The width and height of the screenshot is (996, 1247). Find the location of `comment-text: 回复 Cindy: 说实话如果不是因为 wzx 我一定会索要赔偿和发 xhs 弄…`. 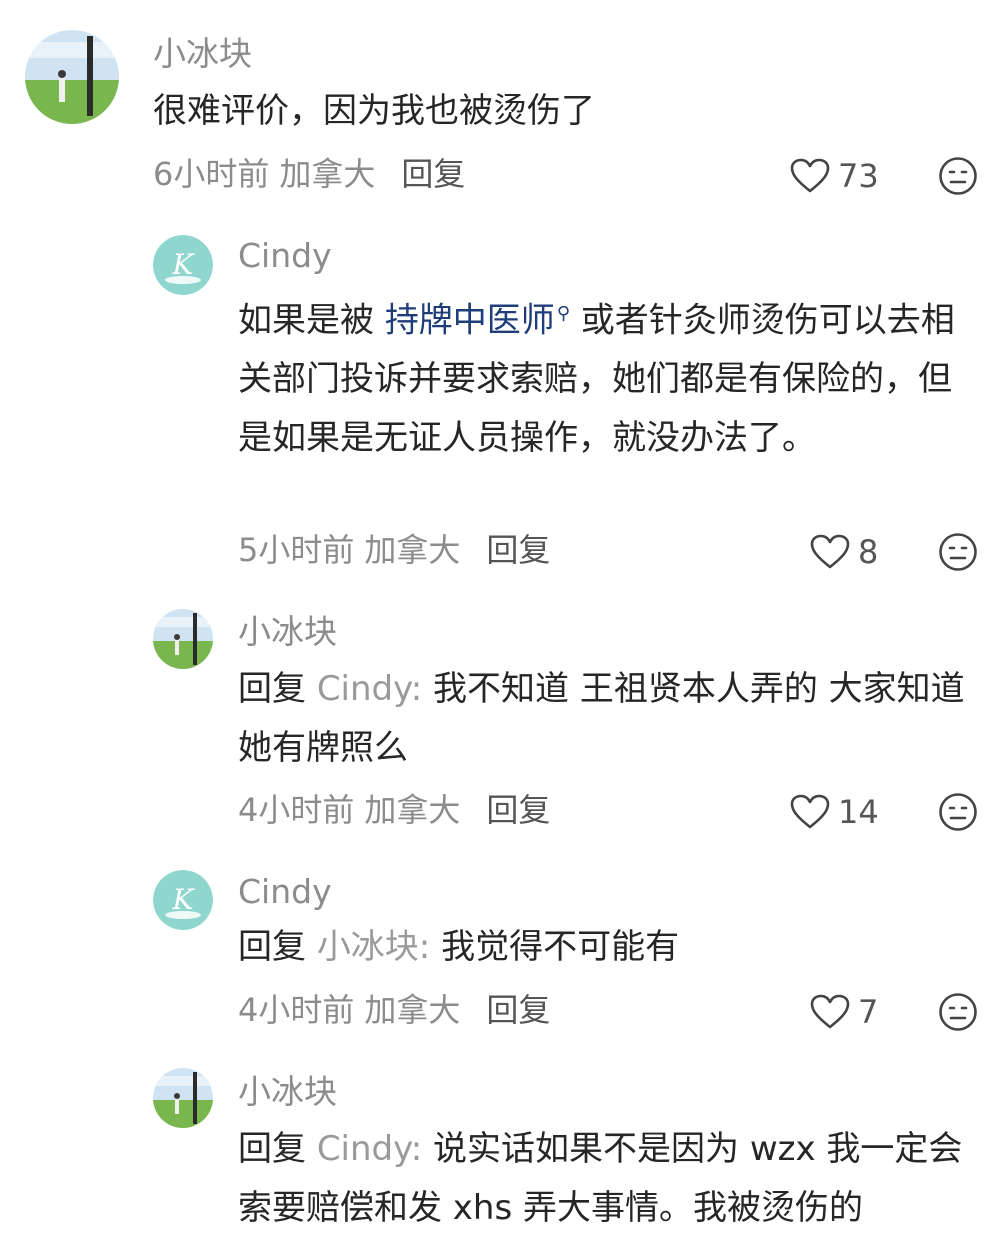

comment-text: 回复 Cindy: 说实话如果不是因为 wzx 我一定会索要赔偿和发 xhs 弄… is located at coordinates (608, 1179).